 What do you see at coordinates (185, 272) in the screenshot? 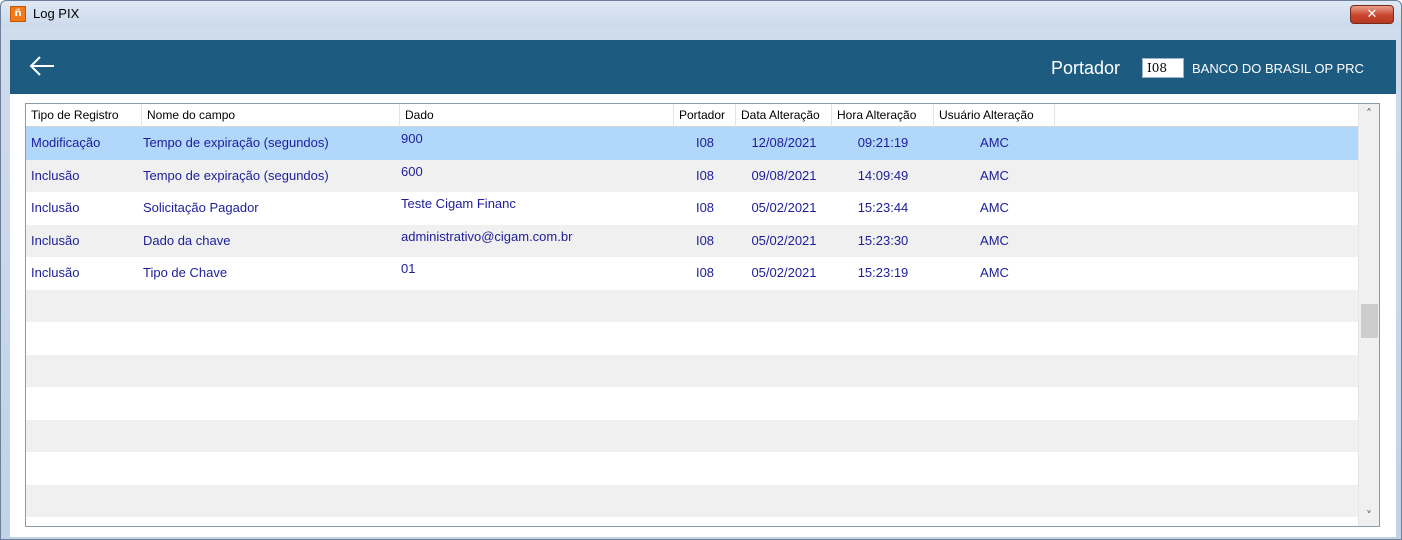
I see `cell-campo: Tipo de Chave` at bounding box center [185, 272].